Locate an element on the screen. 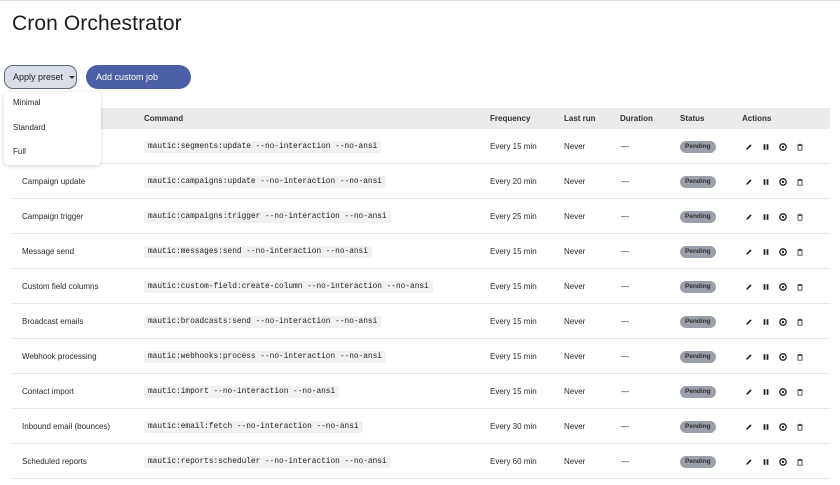 The height and width of the screenshot is (485, 840). add-custom-job-button: Add custom job is located at coordinates (138, 77).